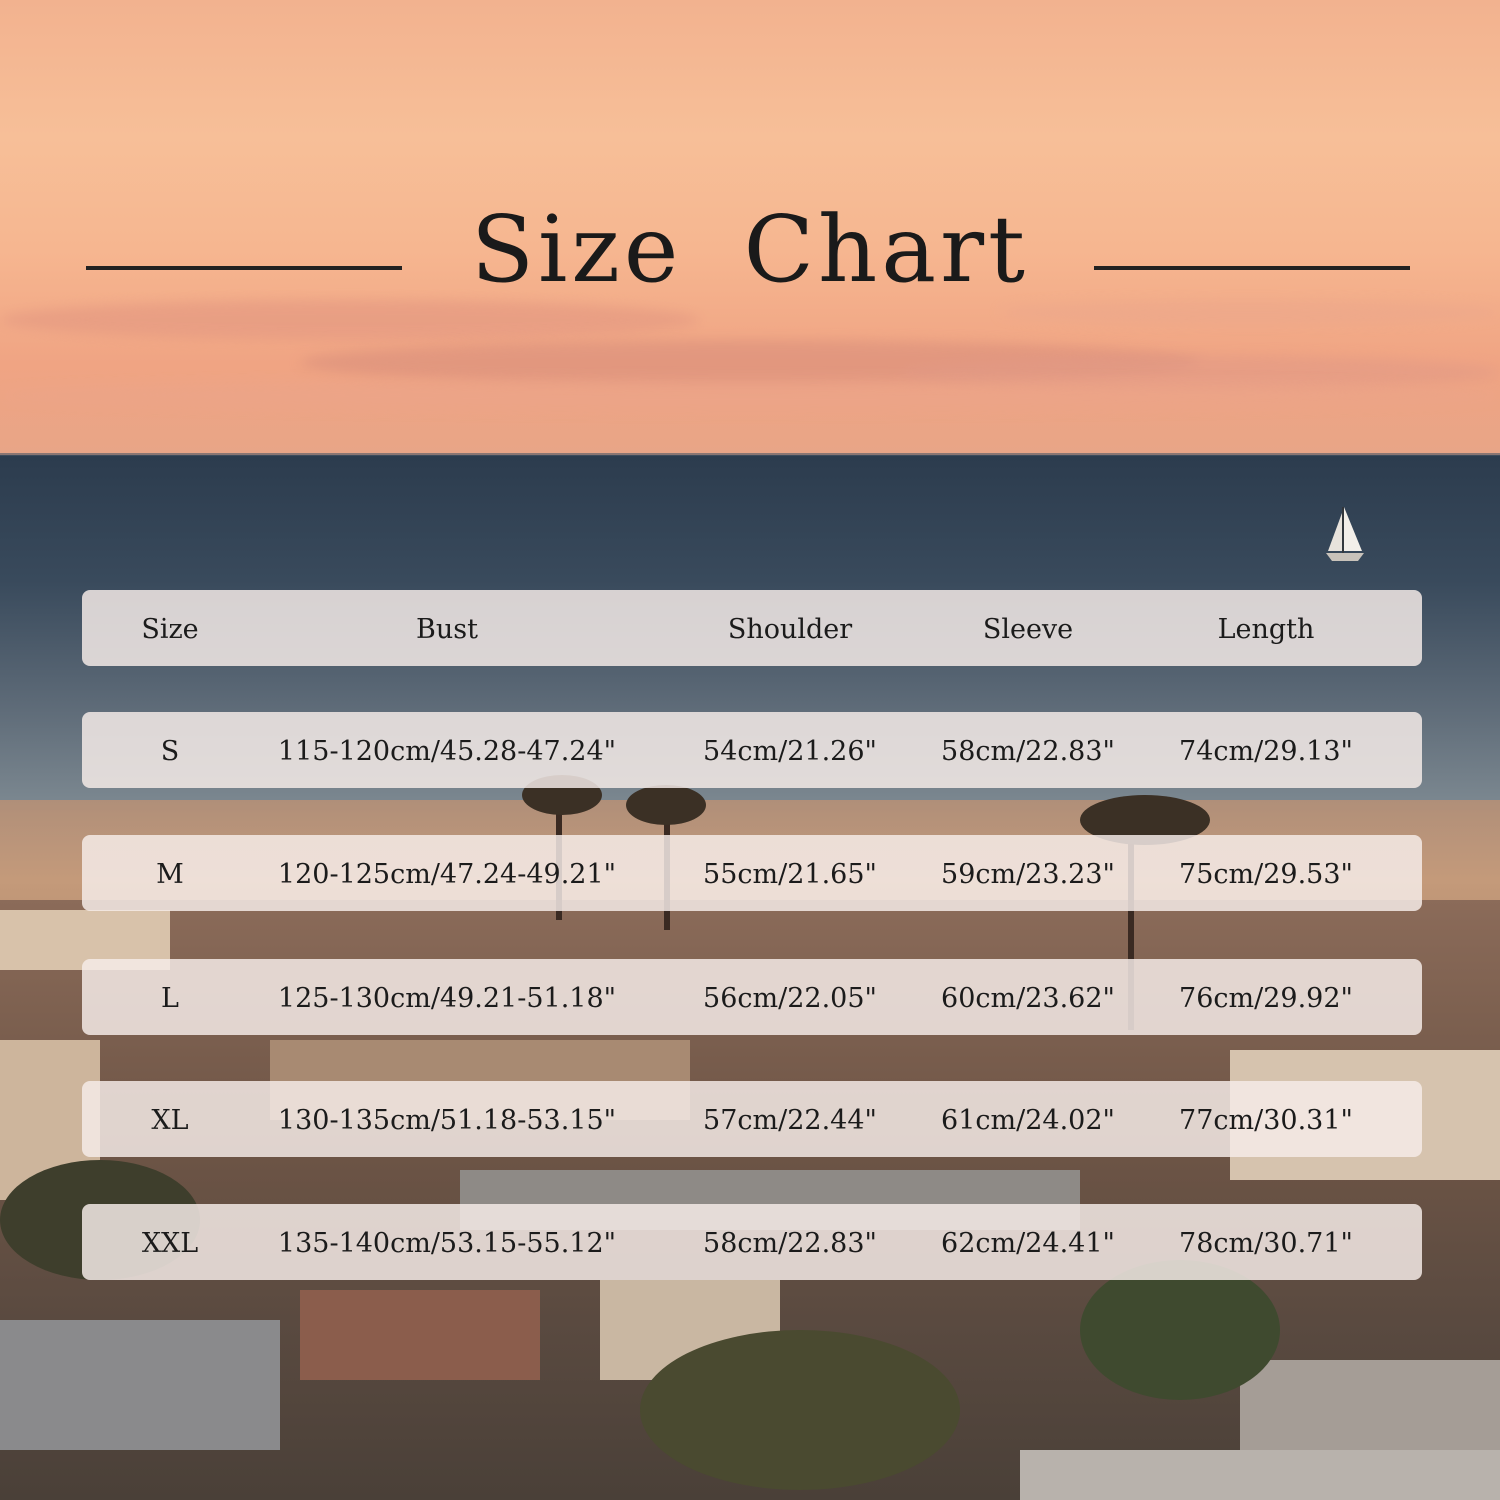 This screenshot has width=1500, height=1500. Describe the element at coordinates (447, 751) in the screenshot. I see `cell-bust: 115-120cm/45.28-47.24"` at that location.